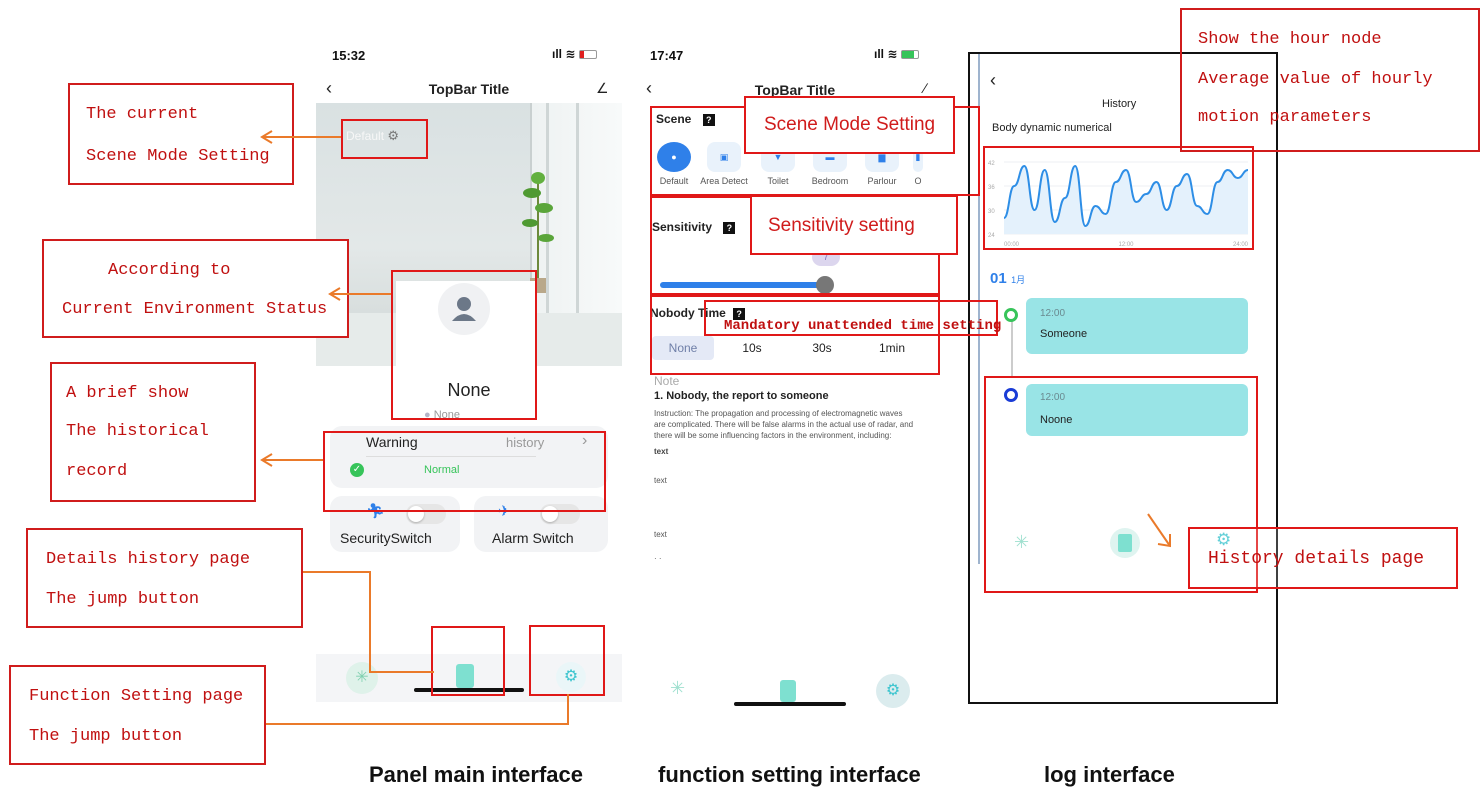 This screenshot has width=1483, height=798. I want to click on caption-function-setting: function setting interface, so click(789, 774).